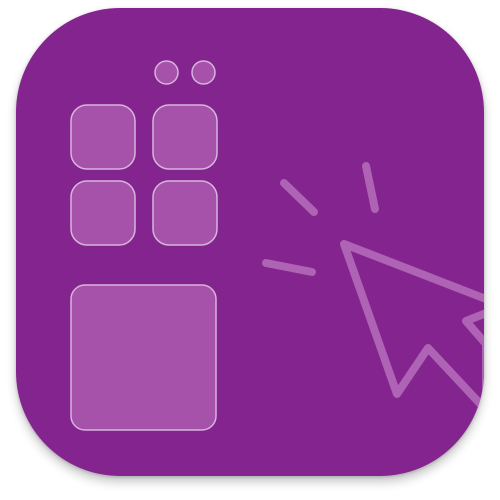 This screenshot has width=500, height=500. What do you see at coordinates (103, 137) in the screenshot?
I see `tile-top-left` at bounding box center [103, 137].